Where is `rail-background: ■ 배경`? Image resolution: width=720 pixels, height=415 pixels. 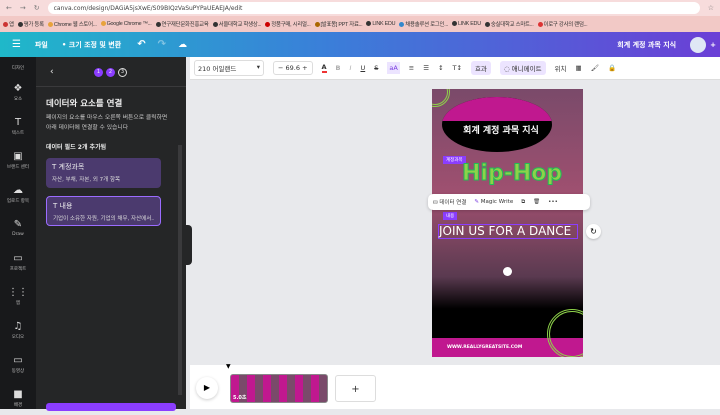 rail-background: ■ 배경 is located at coordinates (18, 398).